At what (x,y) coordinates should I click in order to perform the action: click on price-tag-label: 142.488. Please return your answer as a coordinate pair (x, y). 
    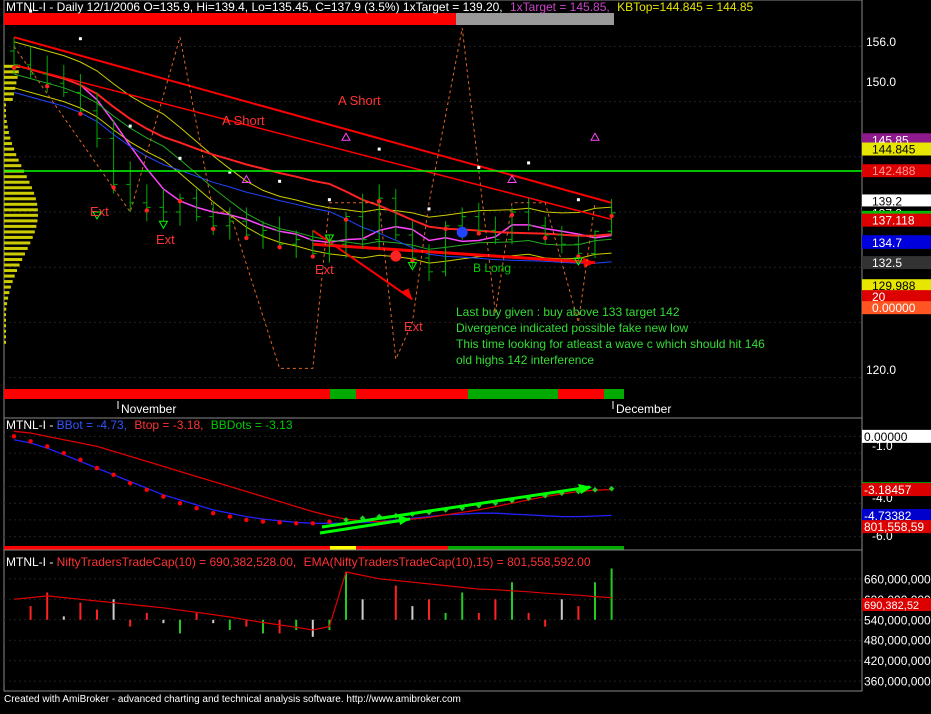
    Looking at the image, I should click on (894, 171).